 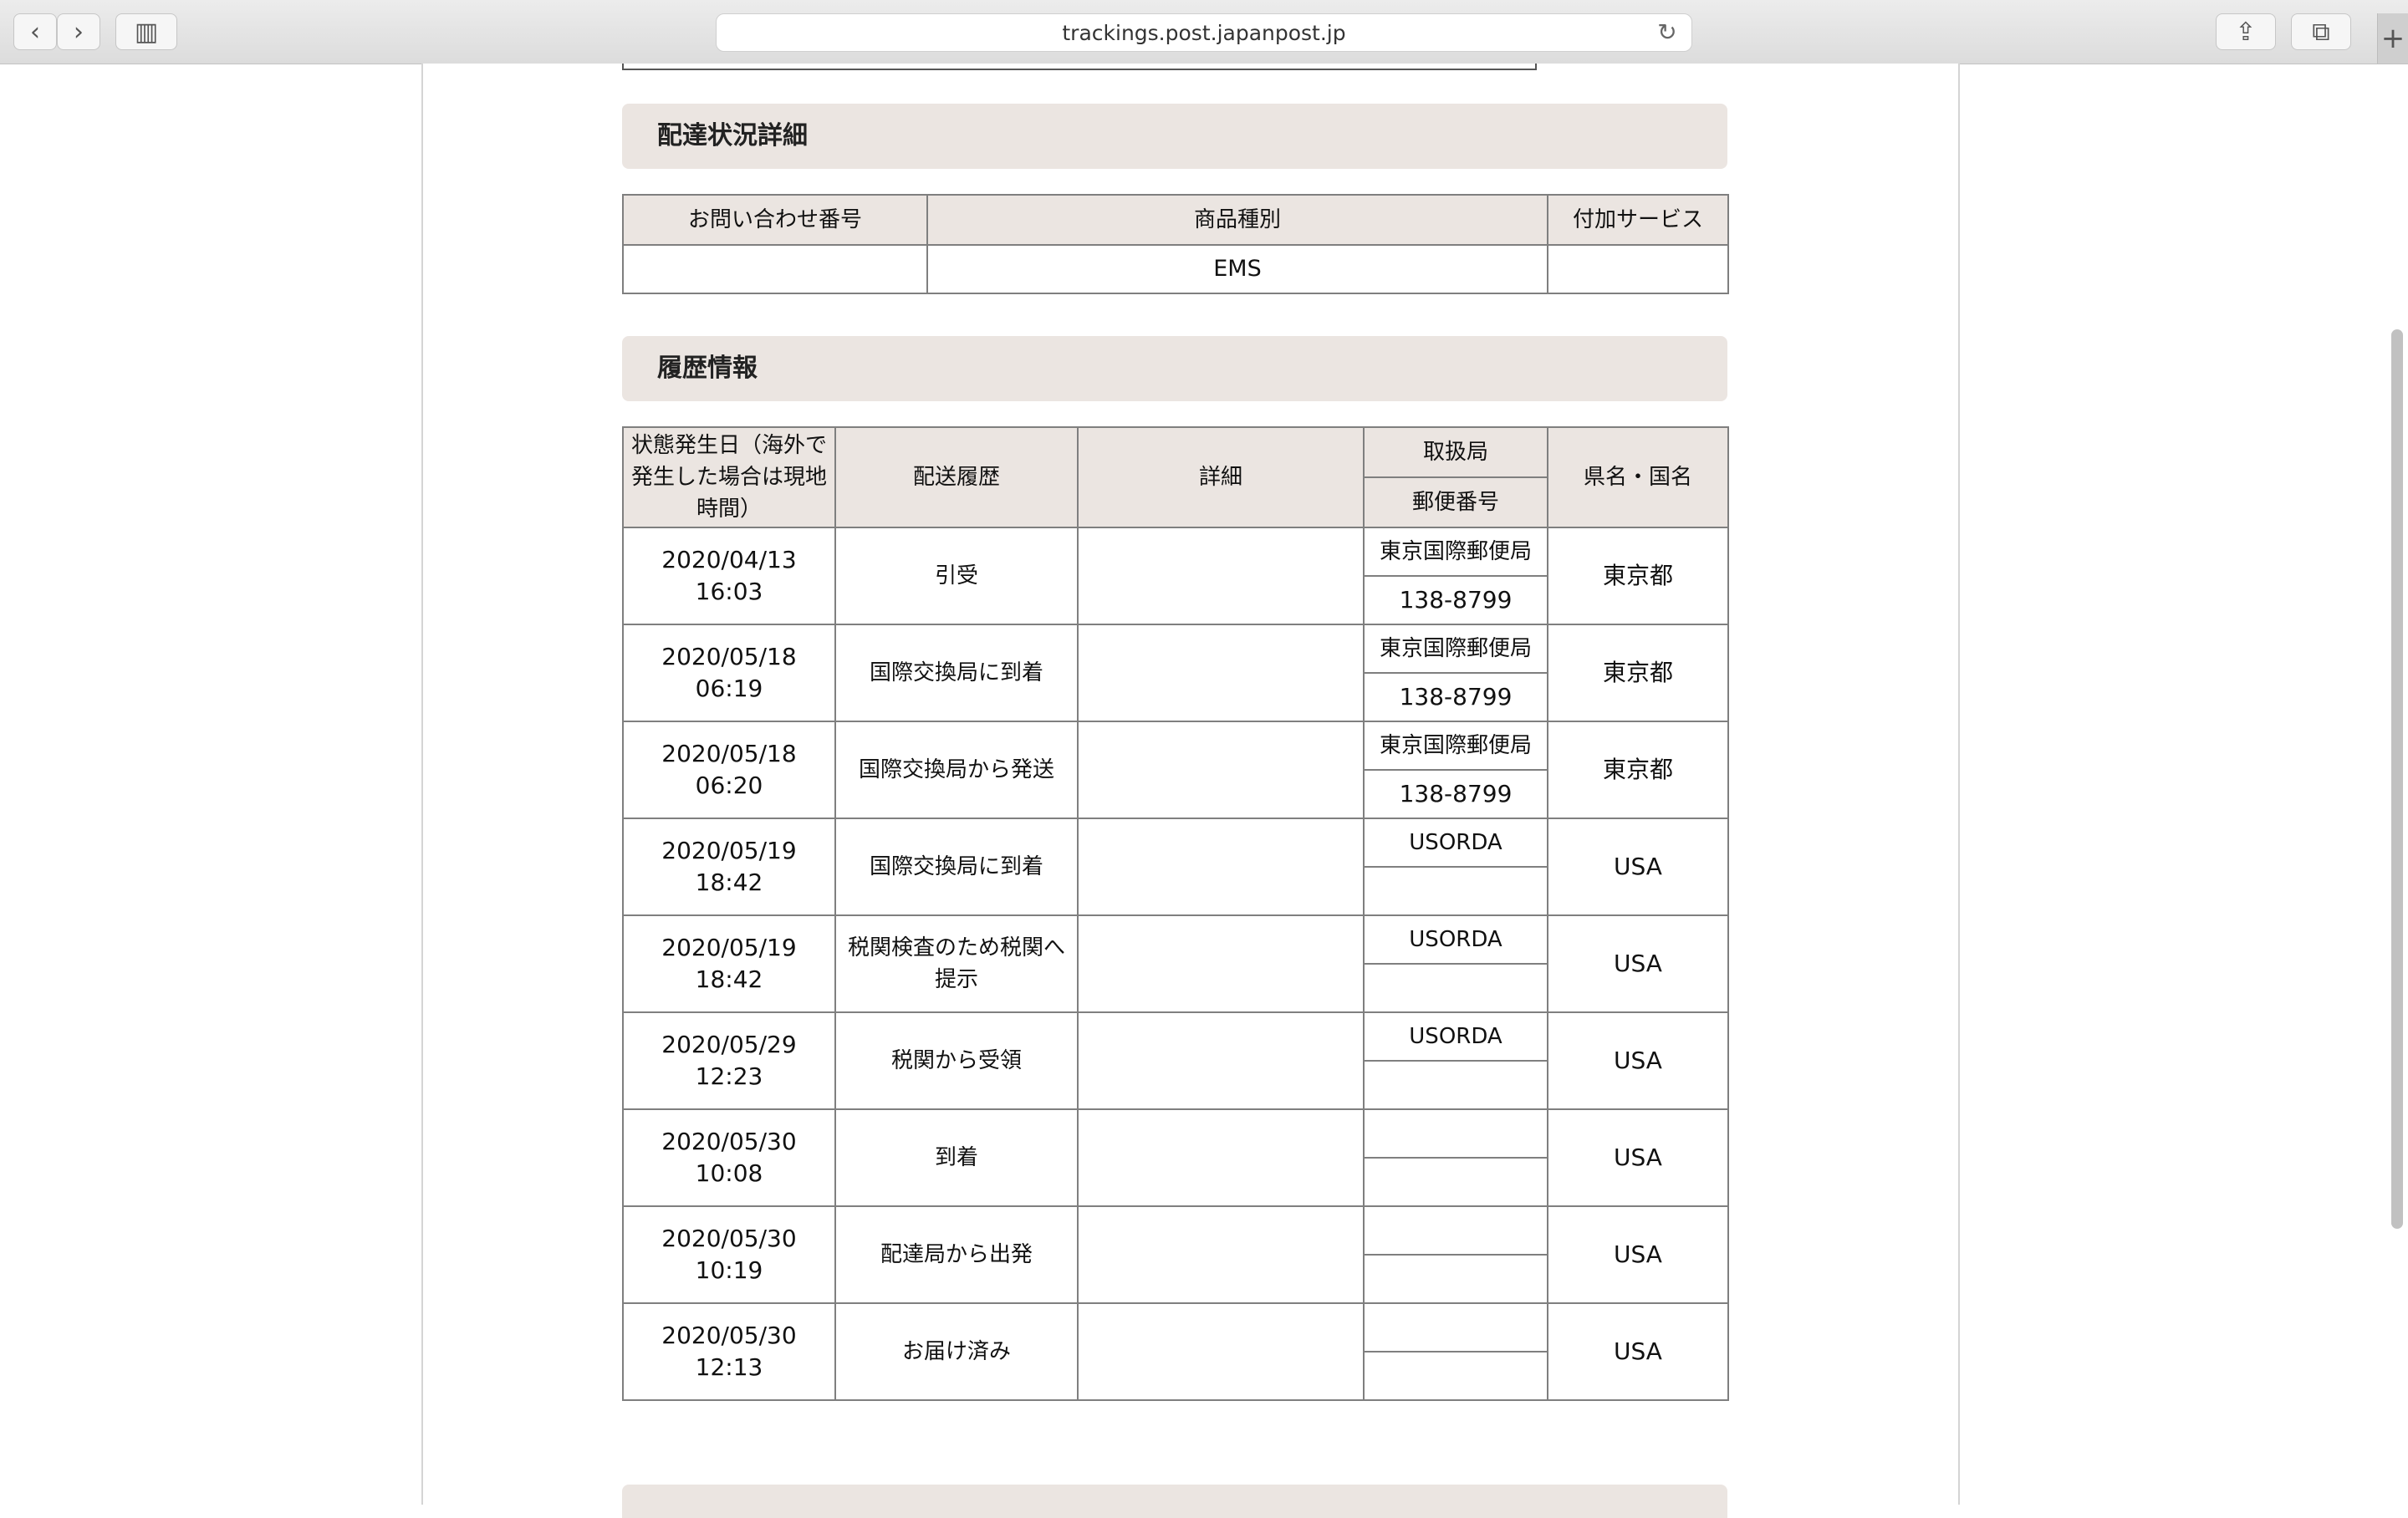 I want to click on time-value: 18:42, so click(x=729, y=979).